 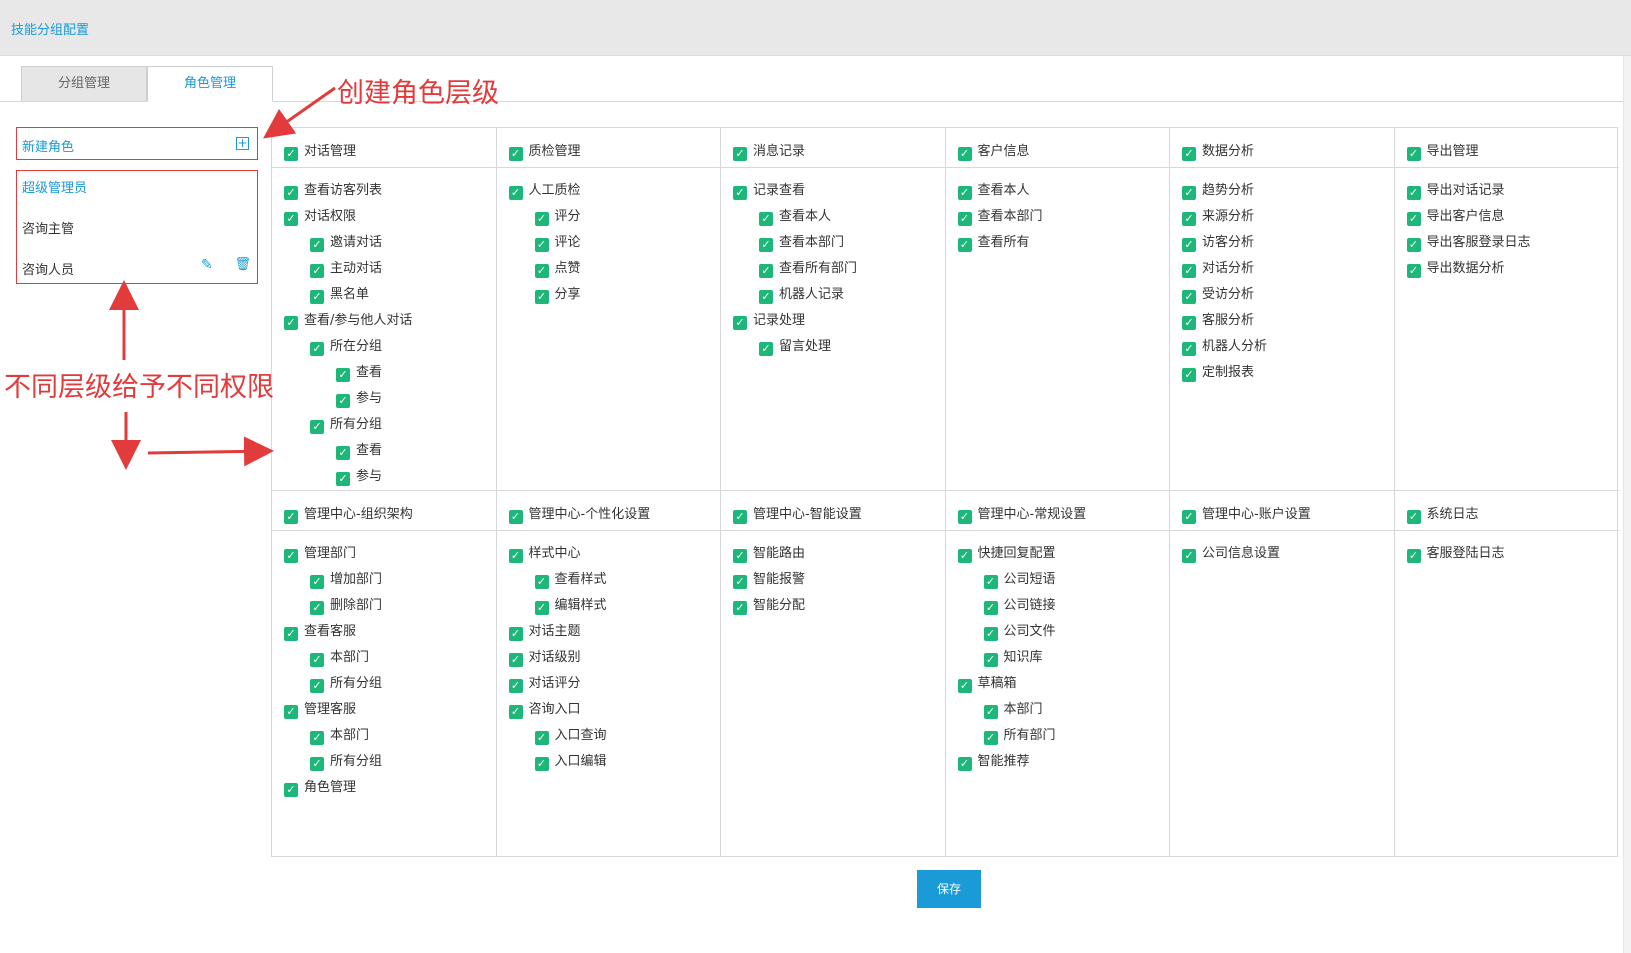 I want to click on arrow-to-new-role, so click(x=299, y=112).